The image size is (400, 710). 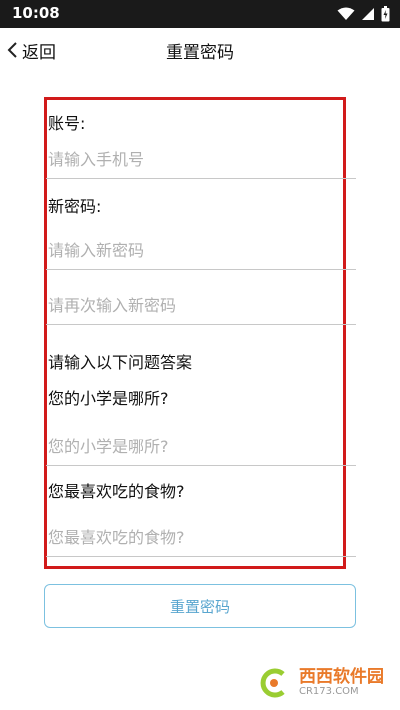 I want to click on question2-input, so click(x=202, y=537).